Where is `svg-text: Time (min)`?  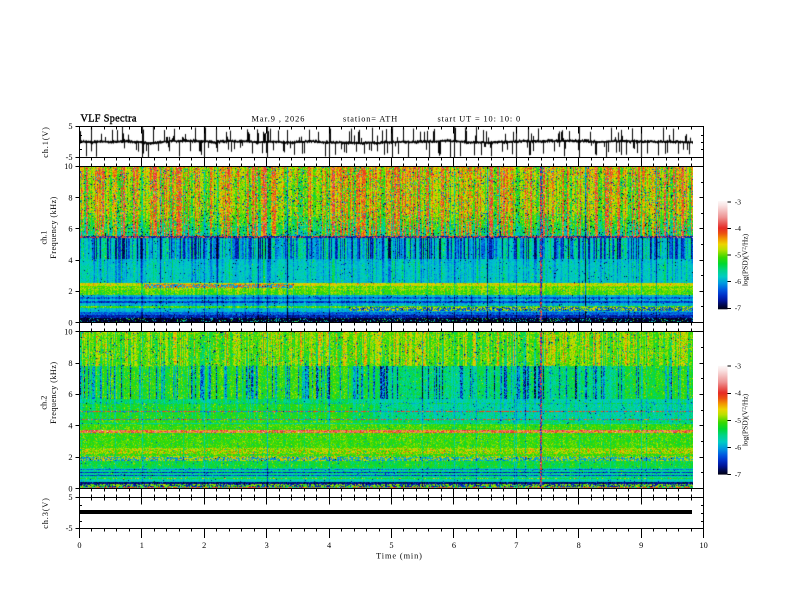 svg-text: Time (min) is located at coordinates (399, 556).